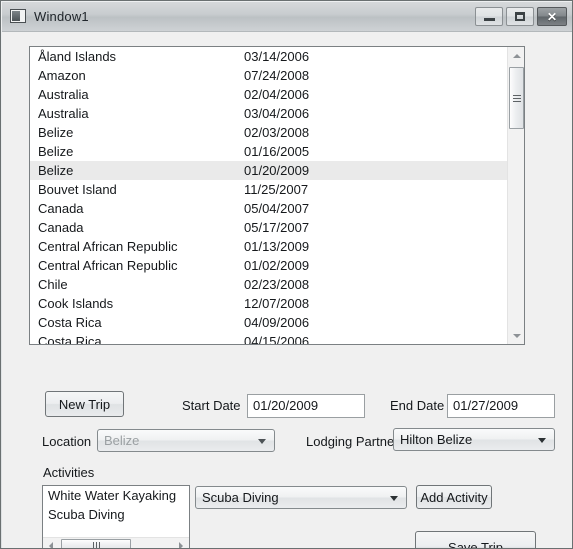 This screenshot has width=573, height=549. What do you see at coordinates (306, 406) in the screenshot?
I see `start-date-input: 01/20/2009` at bounding box center [306, 406].